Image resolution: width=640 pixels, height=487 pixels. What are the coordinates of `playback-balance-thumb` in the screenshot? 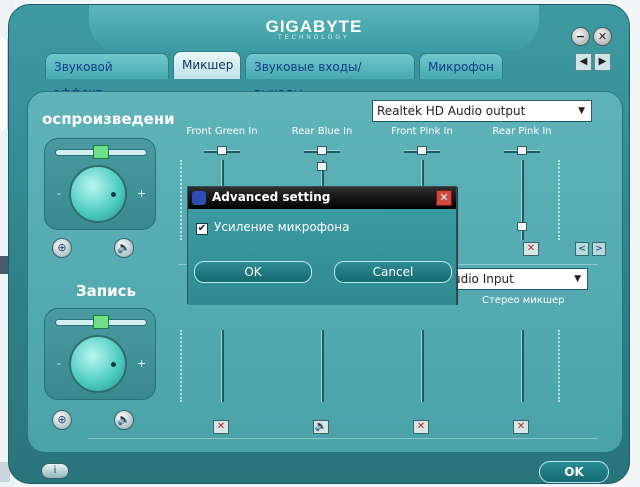 It's located at (101, 152).